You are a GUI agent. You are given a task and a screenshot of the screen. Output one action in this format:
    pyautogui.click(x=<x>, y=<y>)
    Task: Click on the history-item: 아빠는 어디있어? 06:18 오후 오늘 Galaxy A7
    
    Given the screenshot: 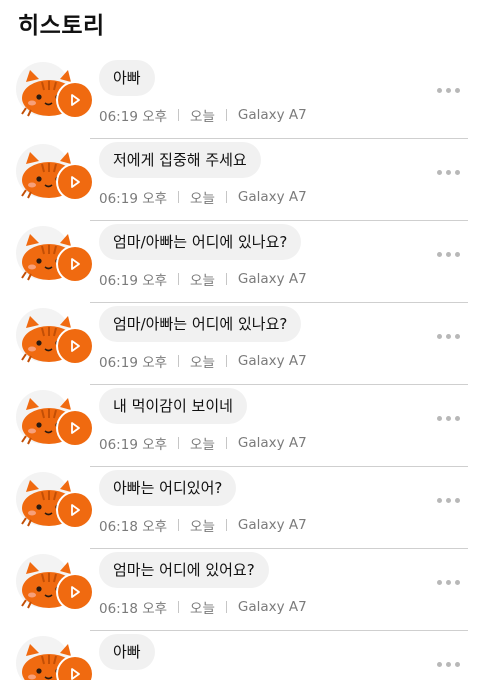 What is the action you would take?
    pyautogui.click(x=241, y=509)
    